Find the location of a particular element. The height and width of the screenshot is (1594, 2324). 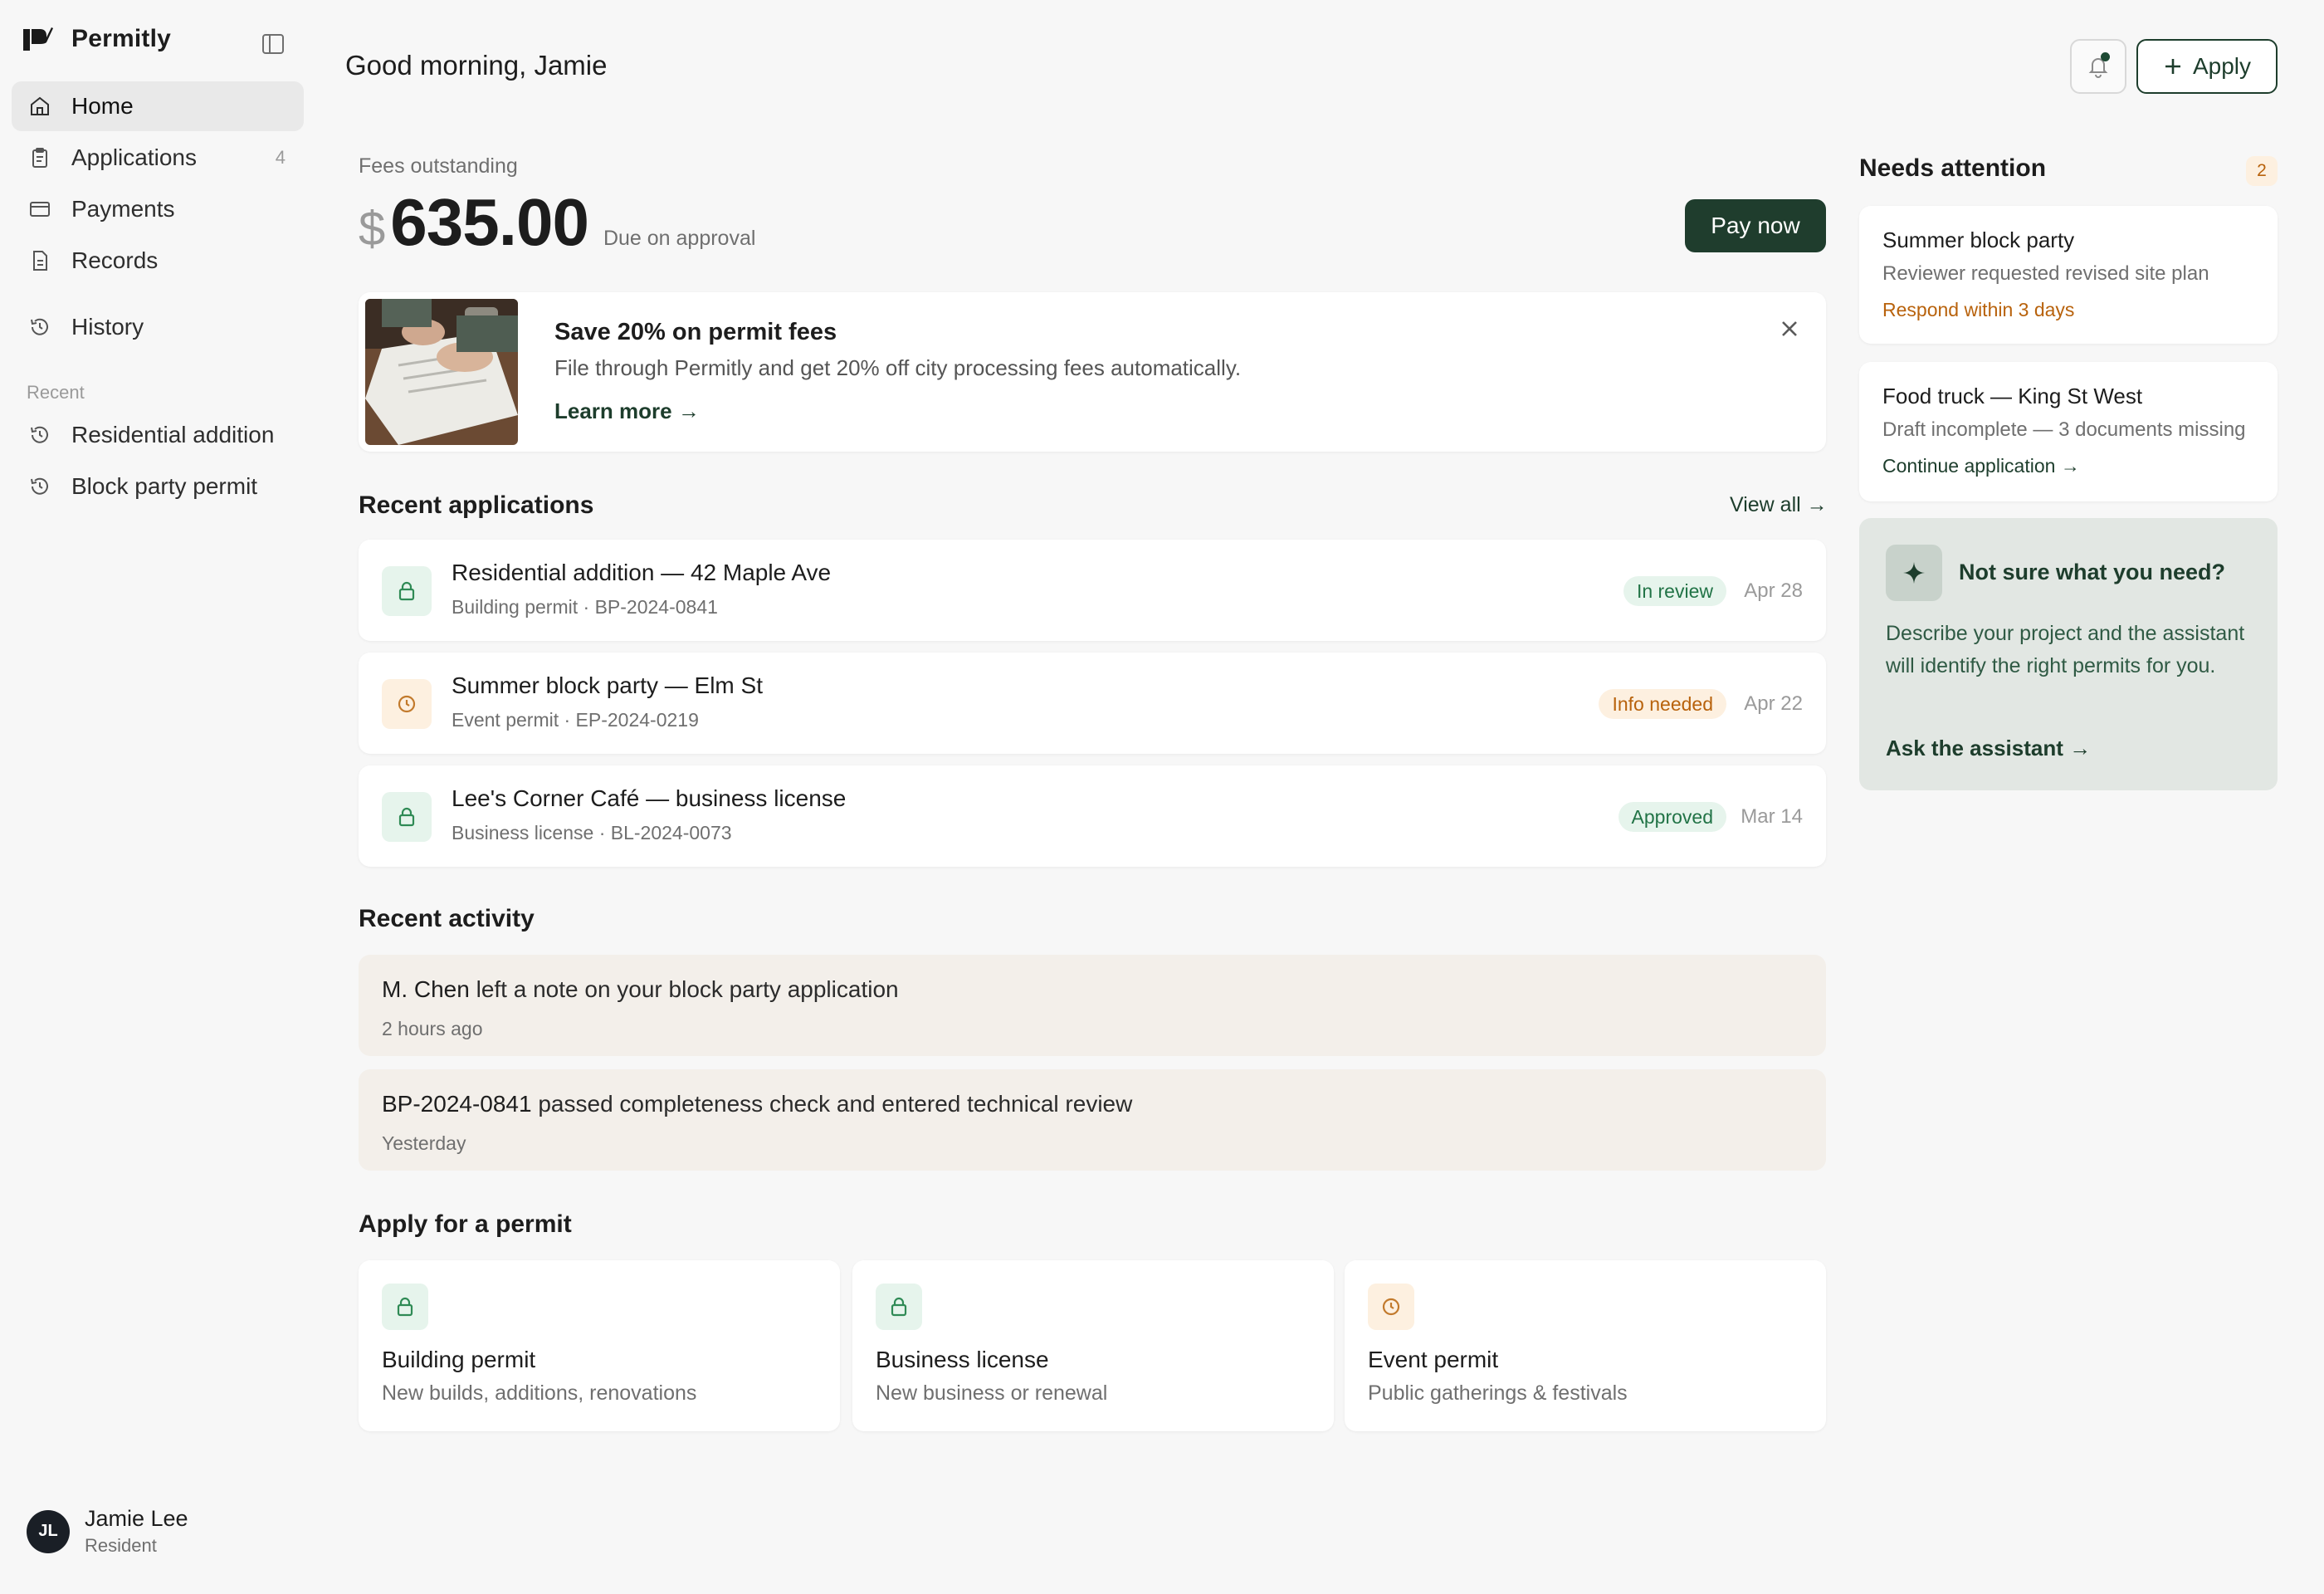

notifications-button is located at coordinates (2098, 66).